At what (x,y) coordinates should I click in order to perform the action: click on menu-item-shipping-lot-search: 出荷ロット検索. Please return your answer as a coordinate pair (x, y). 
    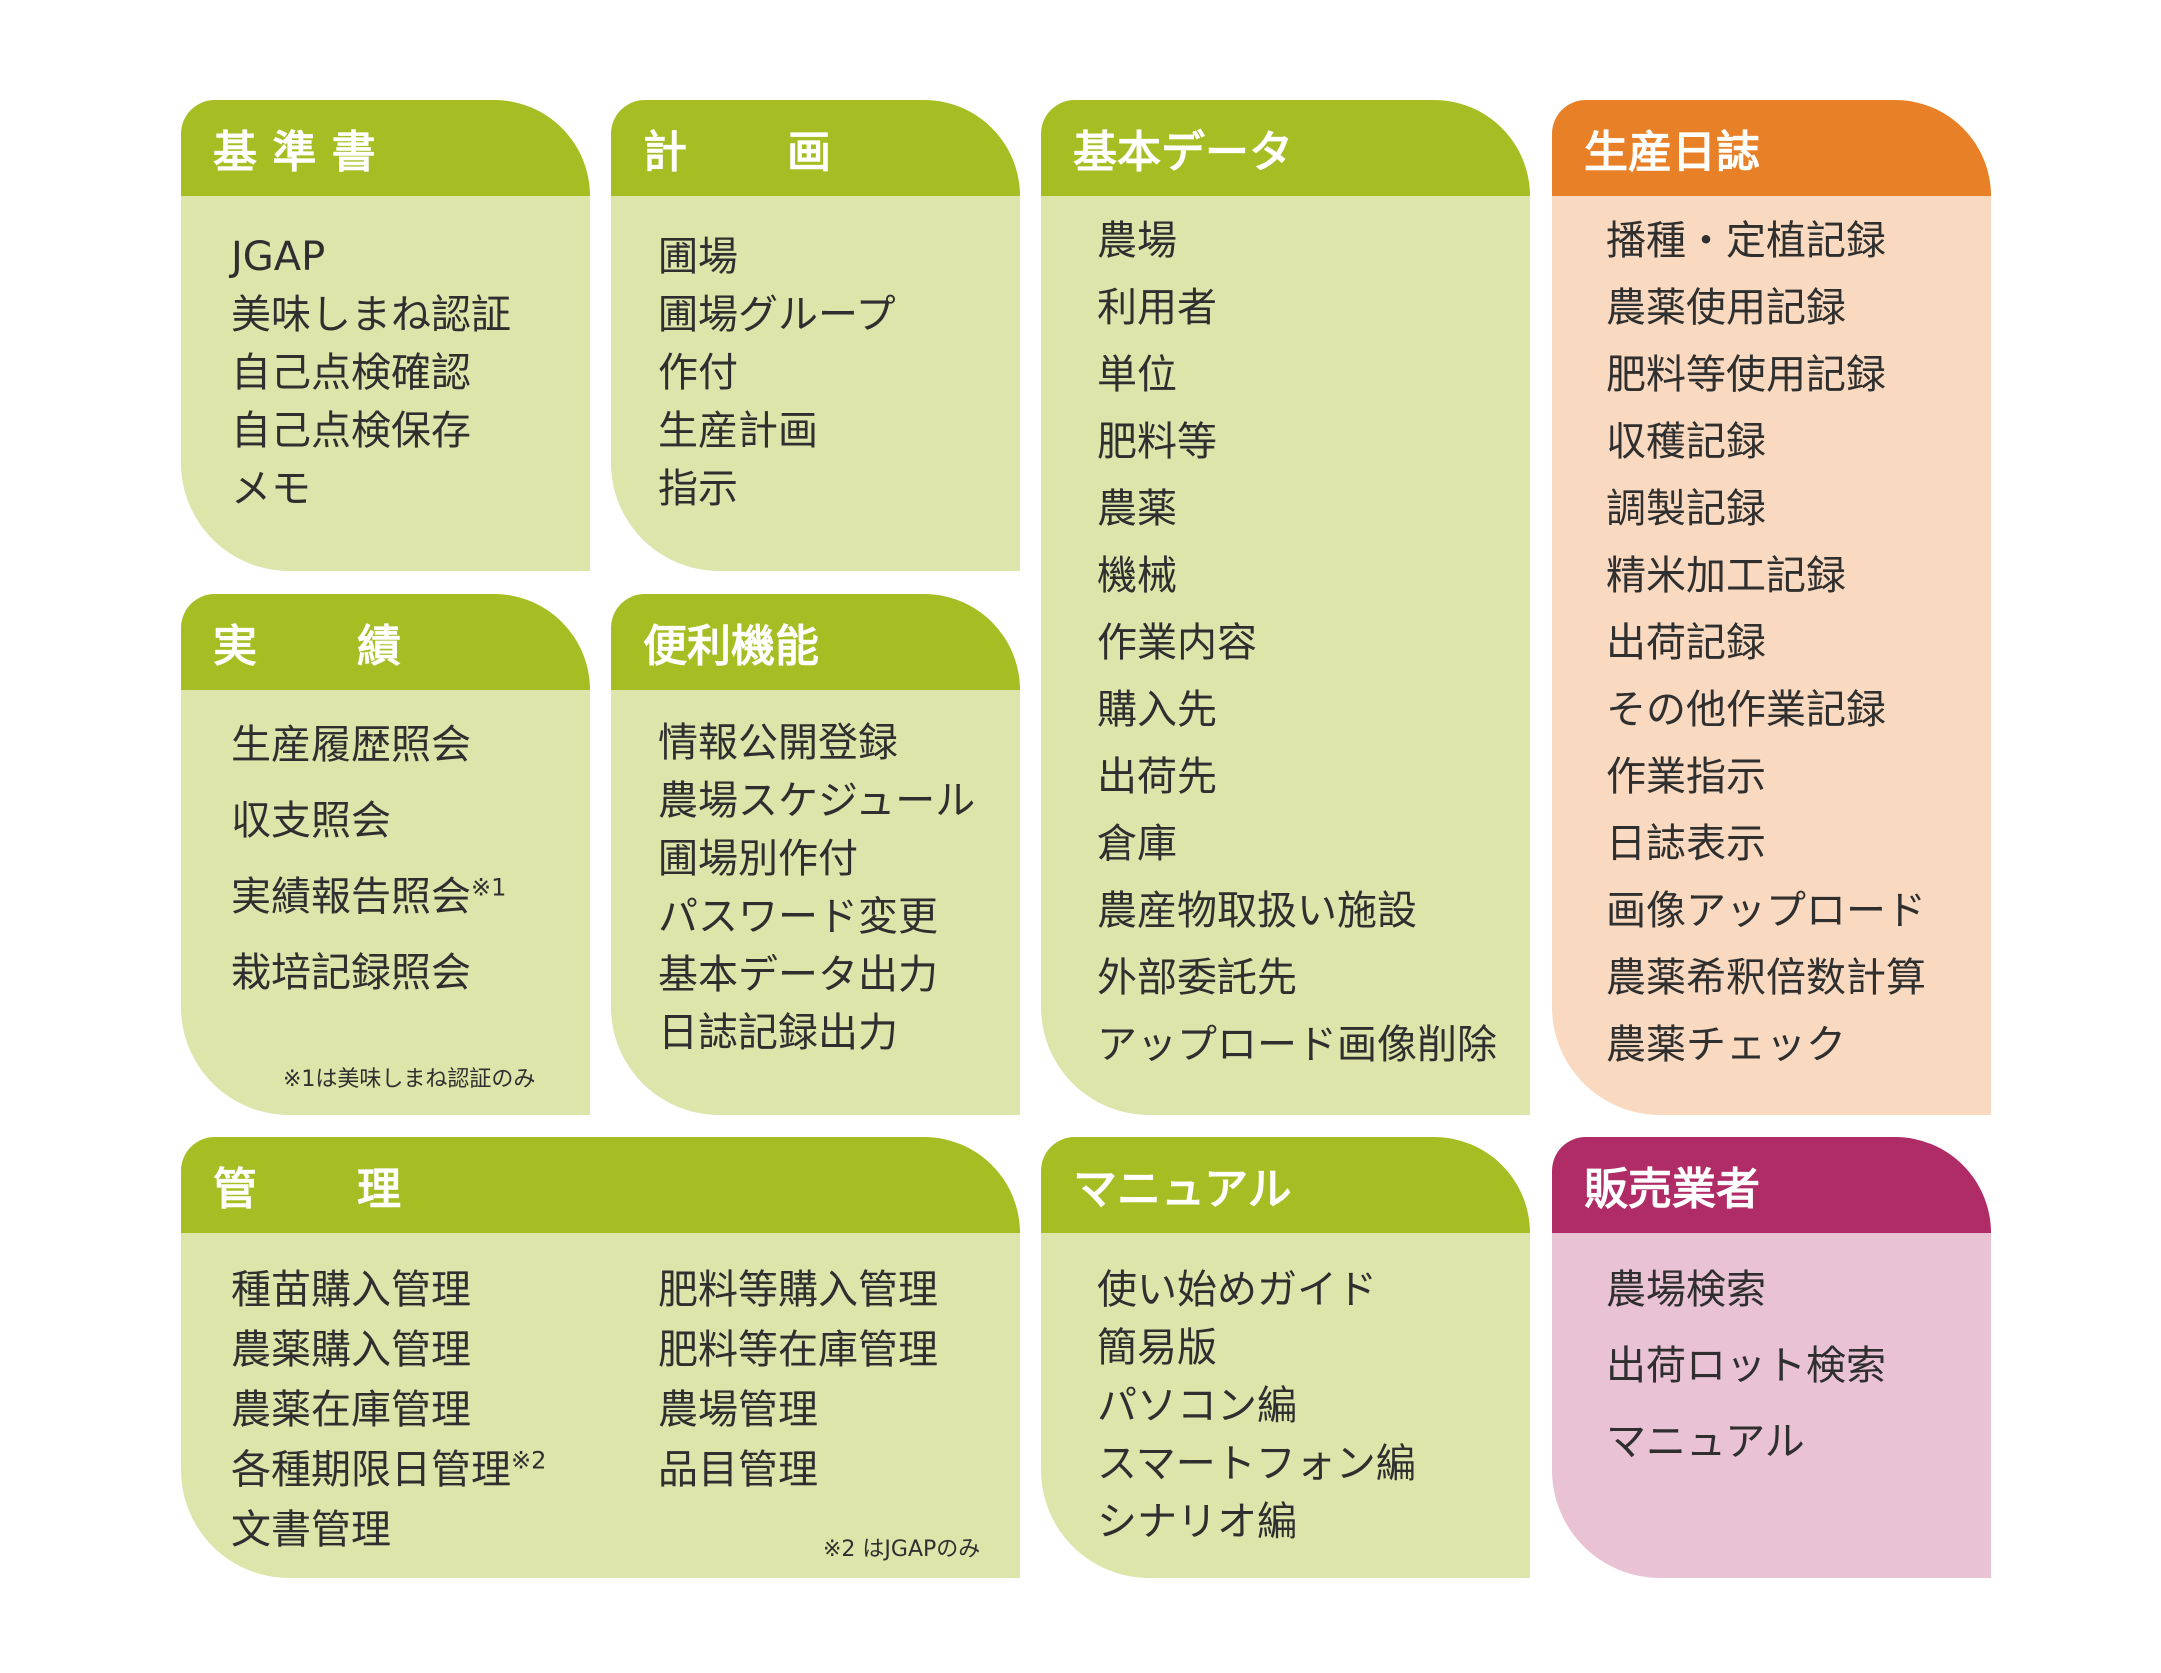
    Looking at the image, I should click on (1746, 1375).